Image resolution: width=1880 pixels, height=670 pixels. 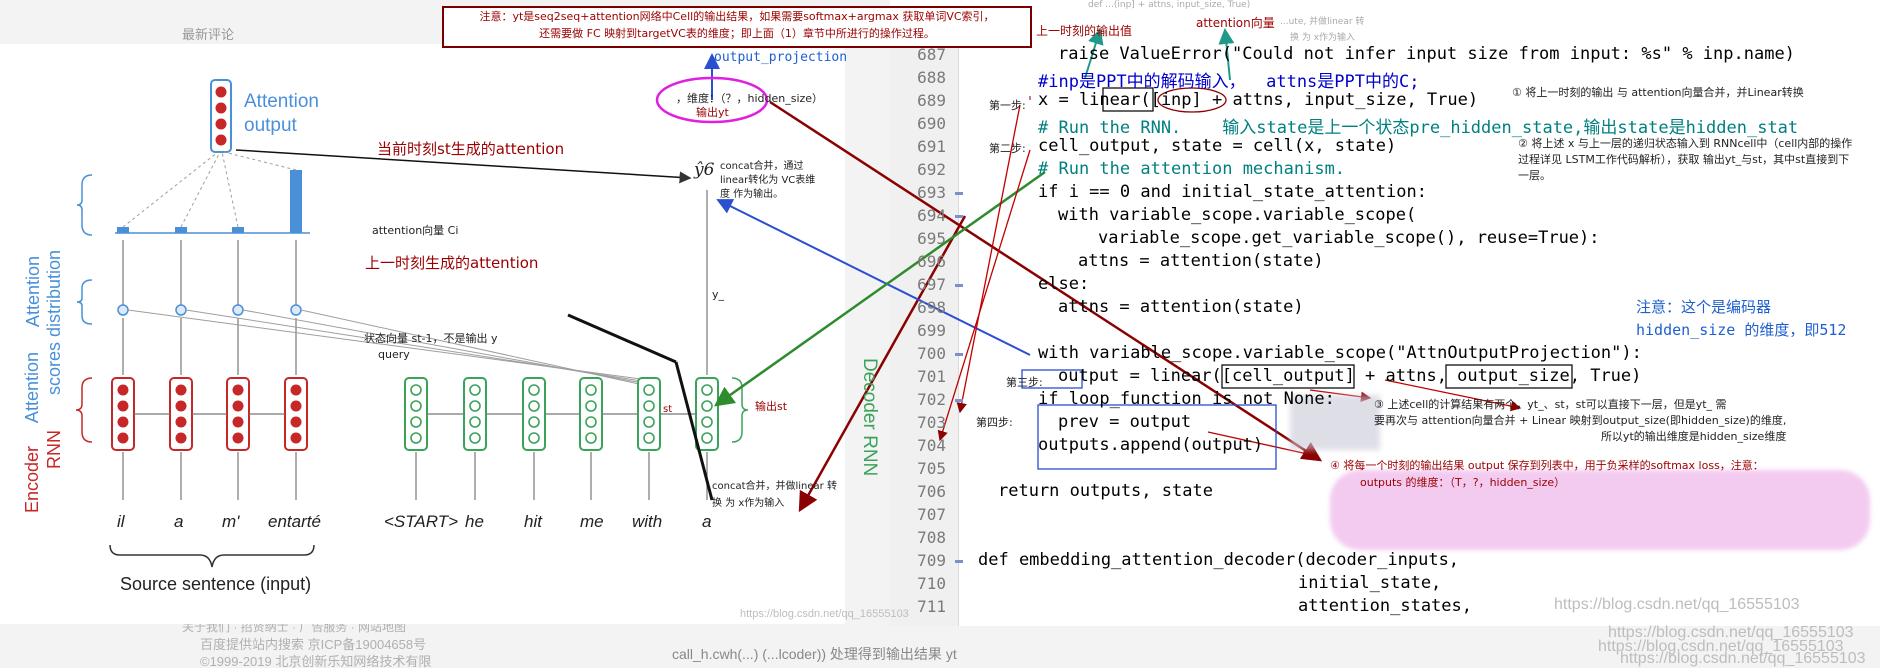 What do you see at coordinates (592, 521) in the screenshot?
I see `target-word-me: me` at bounding box center [592, 521].